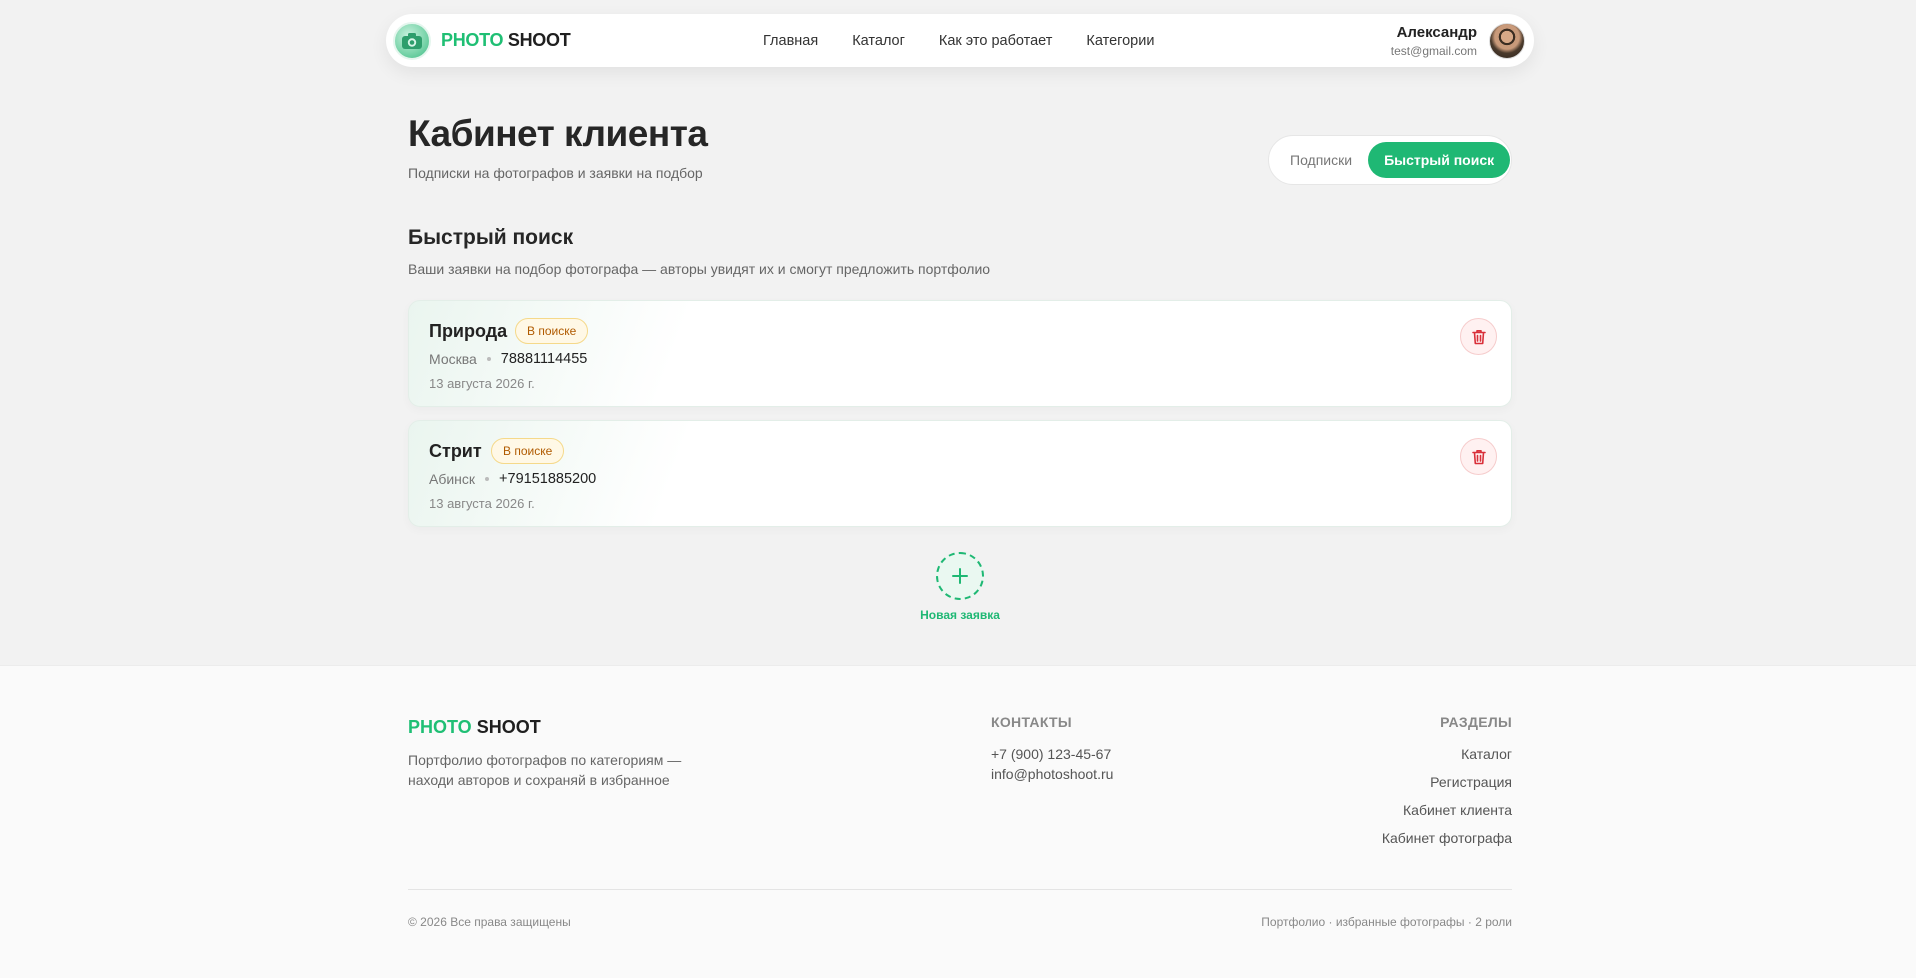  I want to click on nav-link-home: Главная, so click(790, 41).